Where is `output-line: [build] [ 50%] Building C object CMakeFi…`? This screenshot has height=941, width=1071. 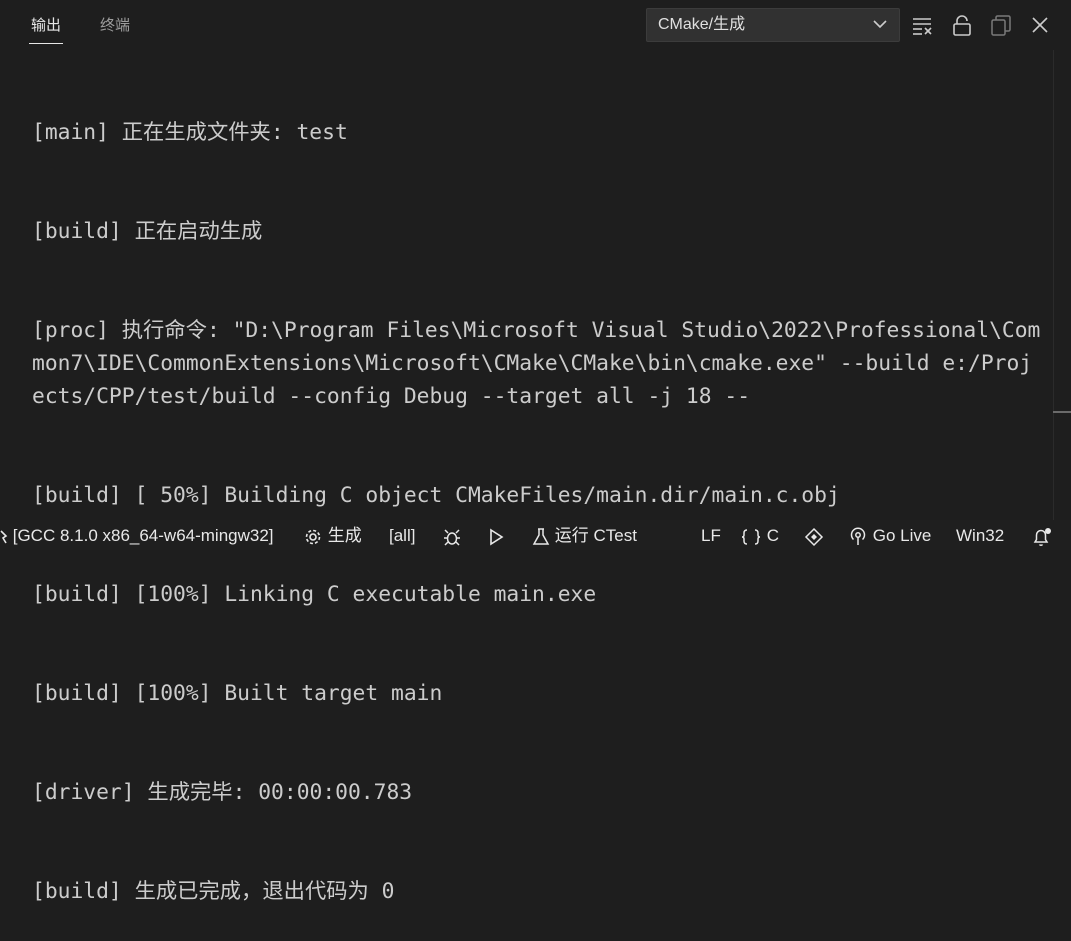 output-line: [build] [ 50%] Building C object CMakeFi… is located at coordinates (436, 495).